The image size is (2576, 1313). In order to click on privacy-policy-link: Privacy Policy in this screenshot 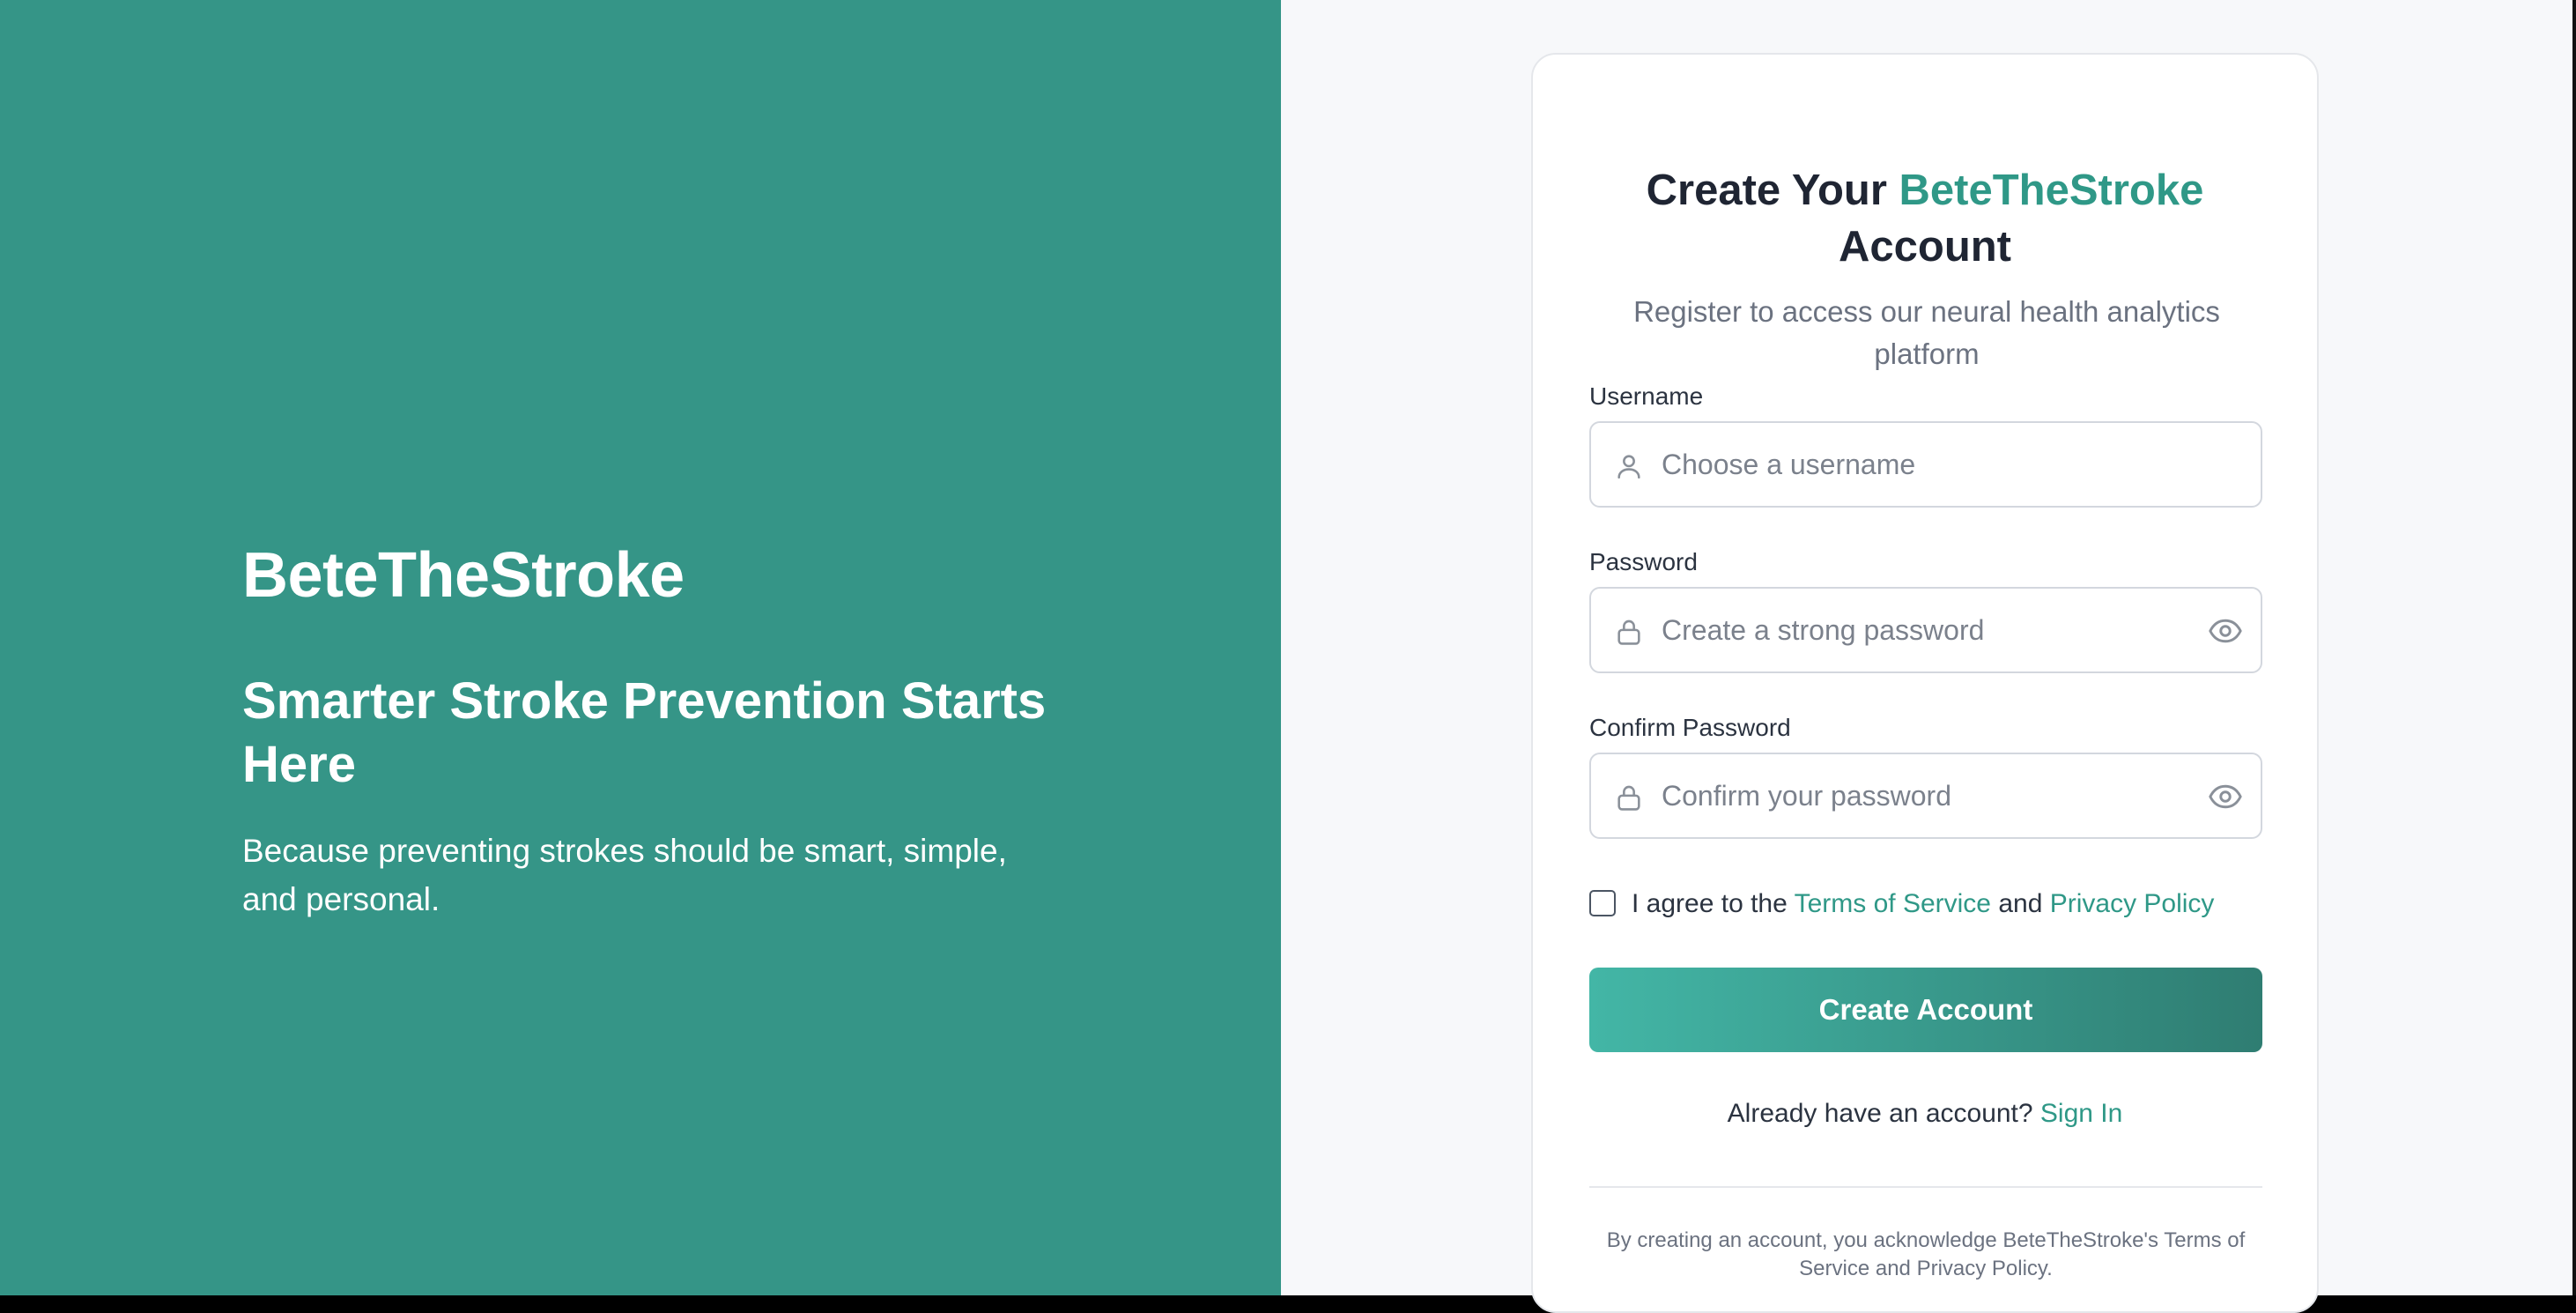, I will do `click(2132, 904)`.